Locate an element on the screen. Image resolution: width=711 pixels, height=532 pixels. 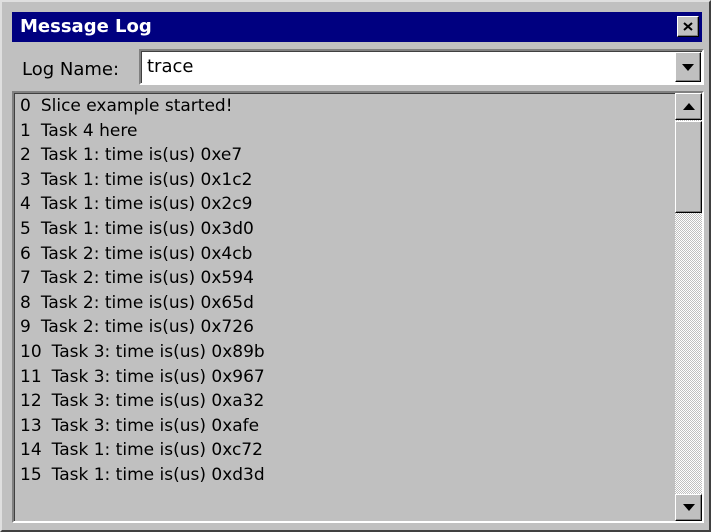
message-index: 4 is located at coordinates (25, 204).